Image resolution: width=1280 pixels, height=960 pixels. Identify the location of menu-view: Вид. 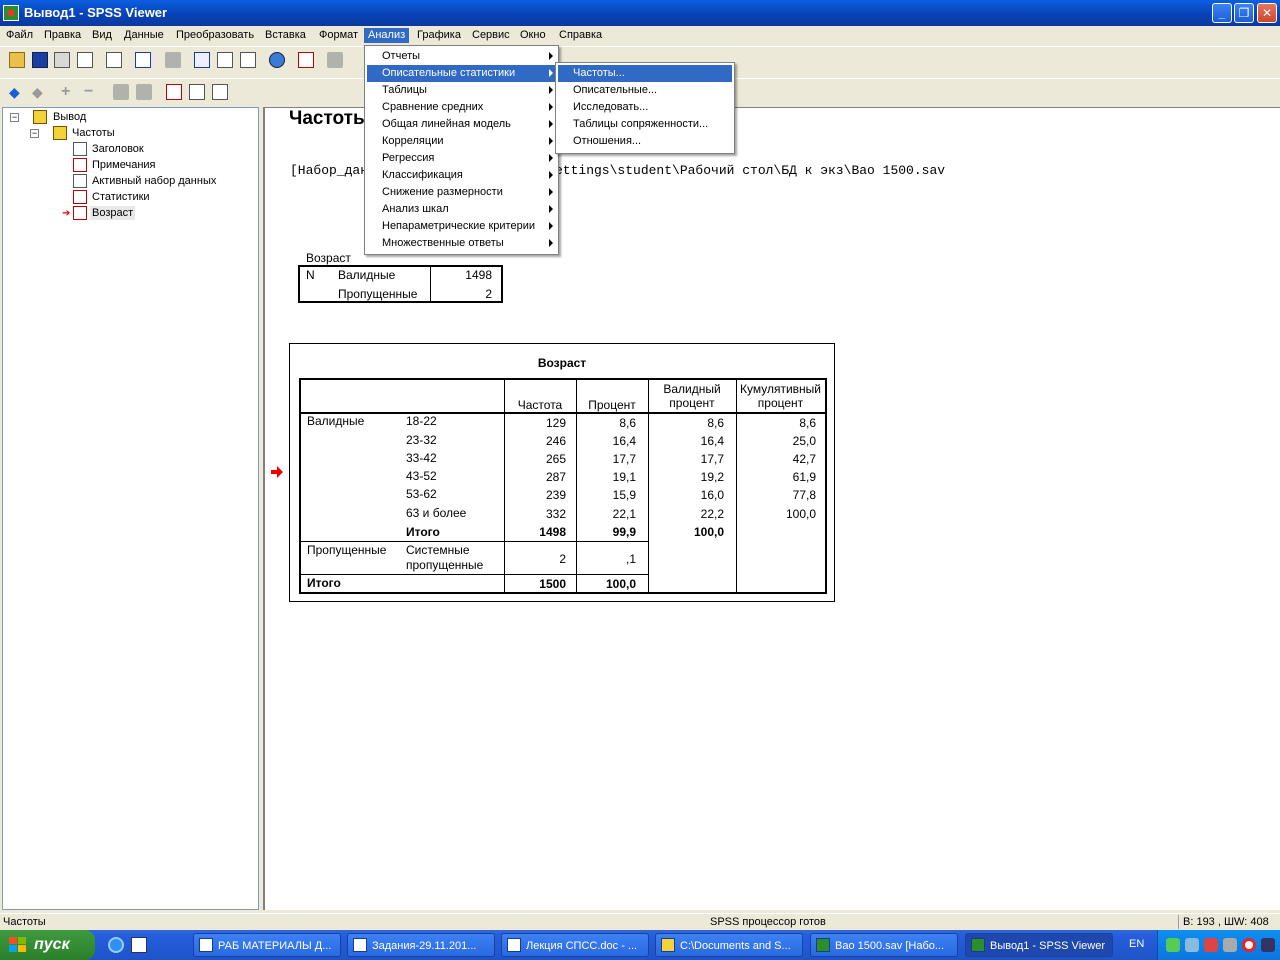
(102, 35).